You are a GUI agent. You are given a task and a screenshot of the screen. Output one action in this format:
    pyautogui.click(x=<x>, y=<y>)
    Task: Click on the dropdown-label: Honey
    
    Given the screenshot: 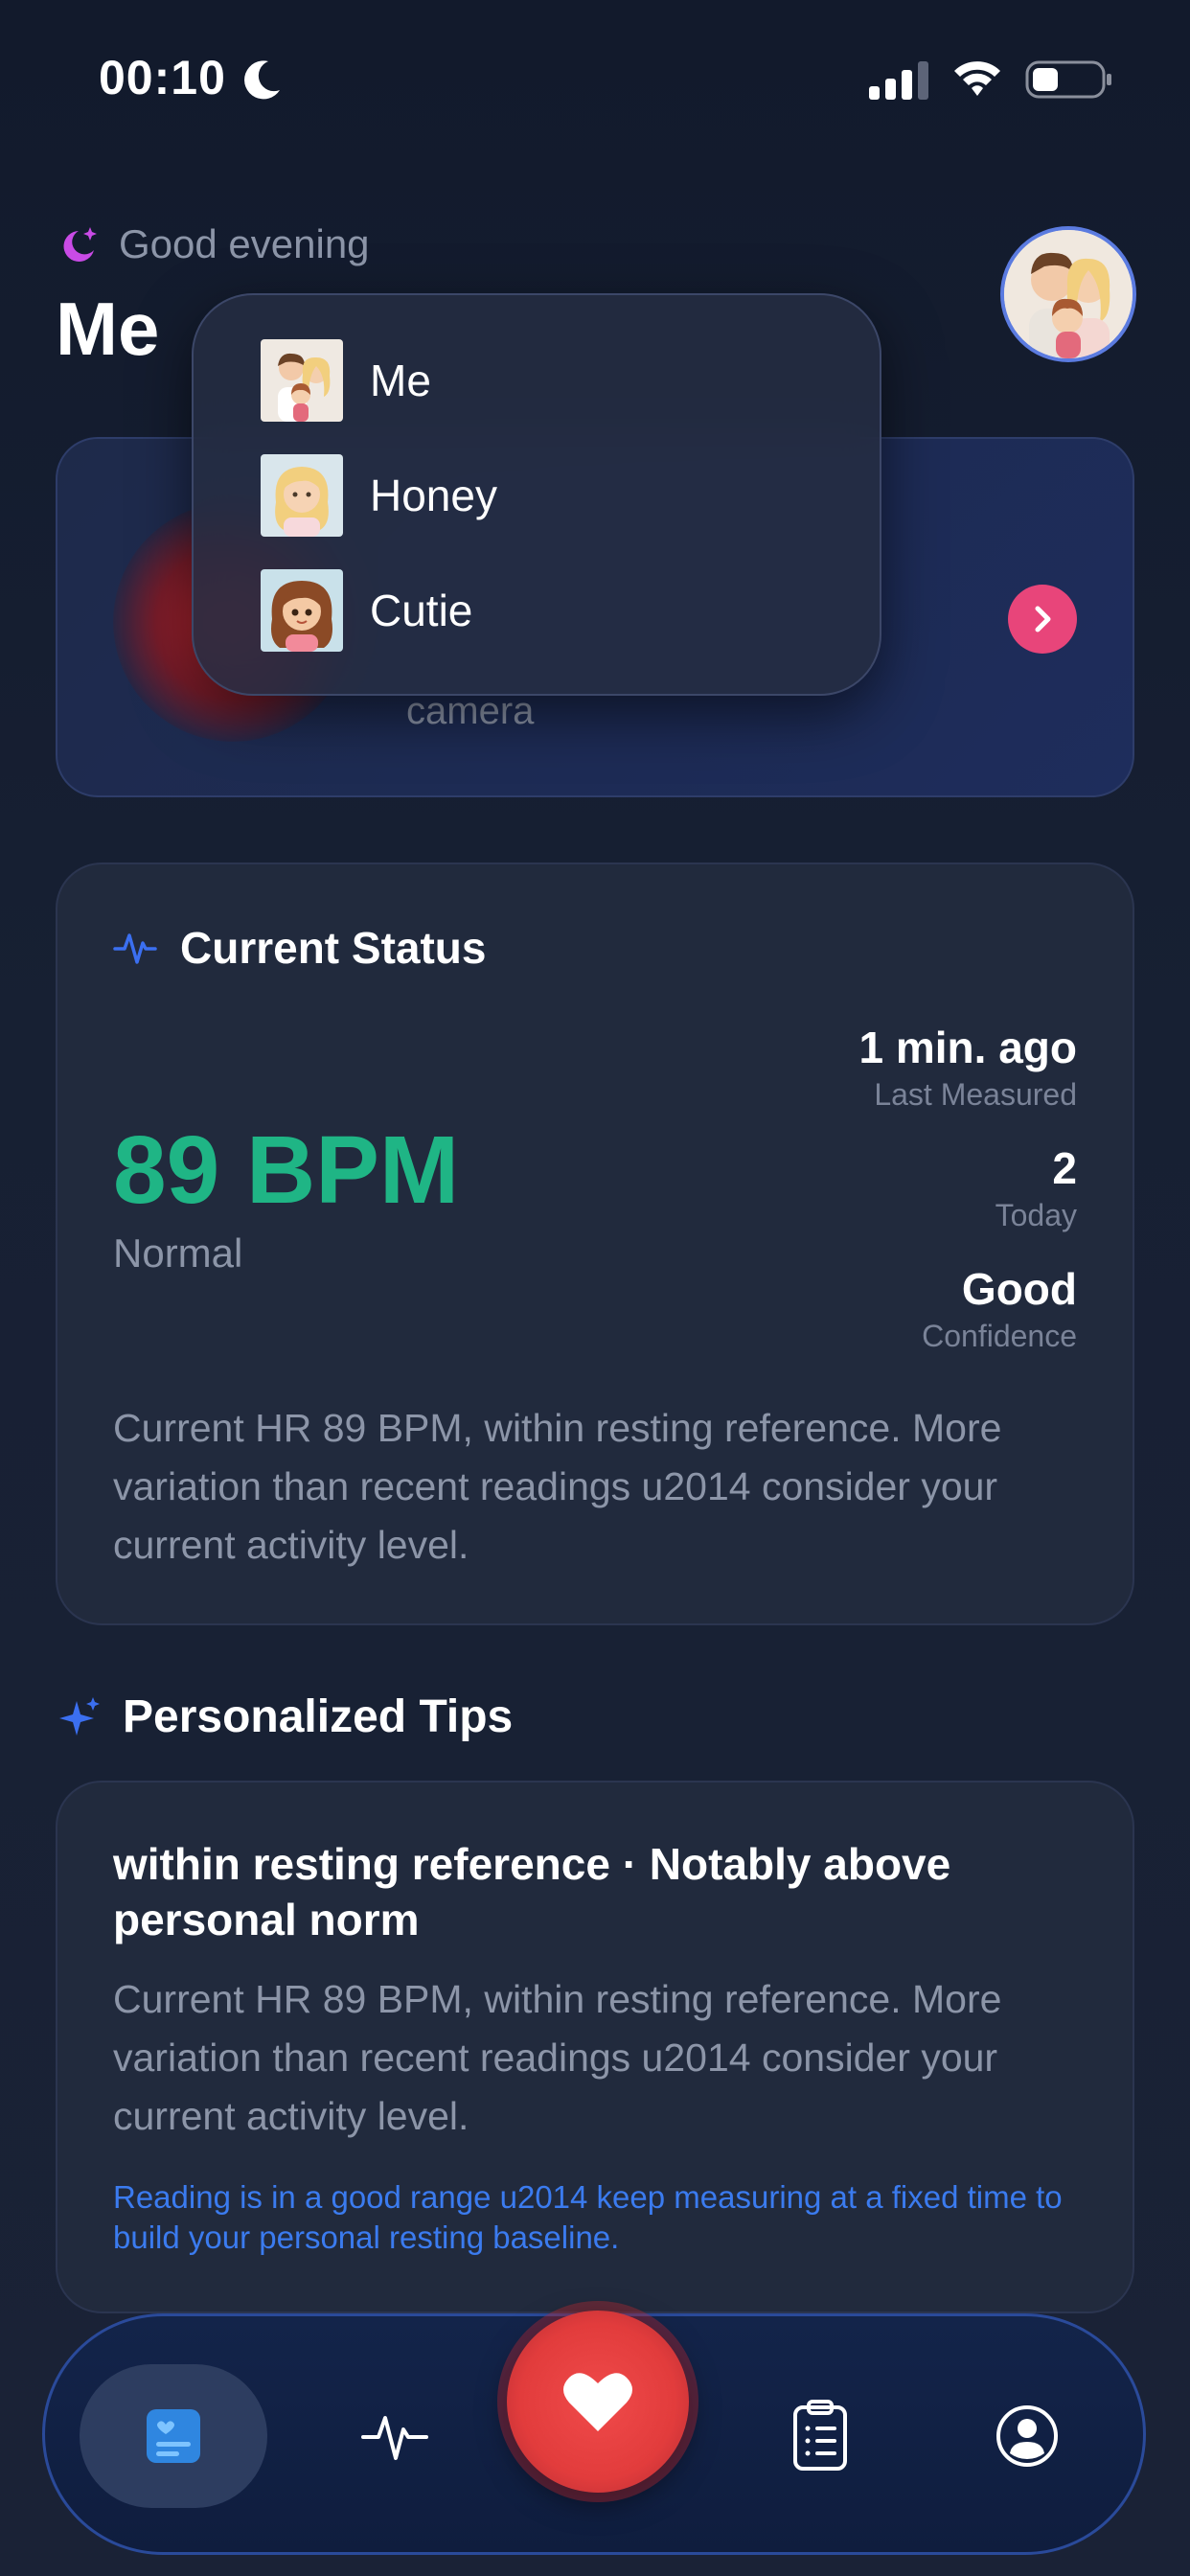 What is the action you would take?
    pyautogui.click(x=434, y=495)
    